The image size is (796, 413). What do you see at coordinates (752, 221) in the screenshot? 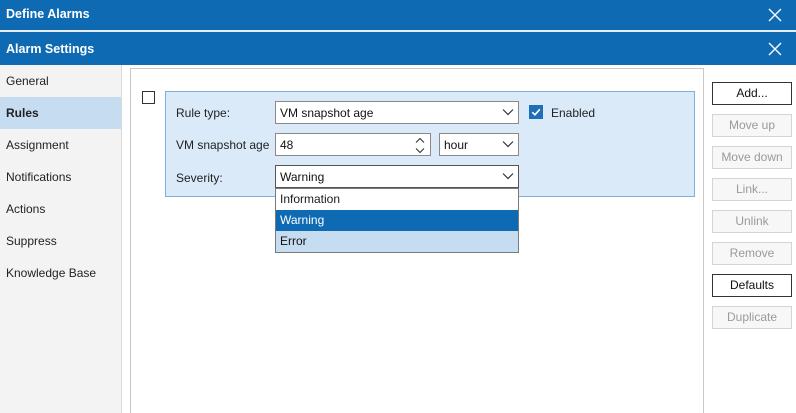
I see `unlink-button: Unlink` at bounding box center [752, 221].